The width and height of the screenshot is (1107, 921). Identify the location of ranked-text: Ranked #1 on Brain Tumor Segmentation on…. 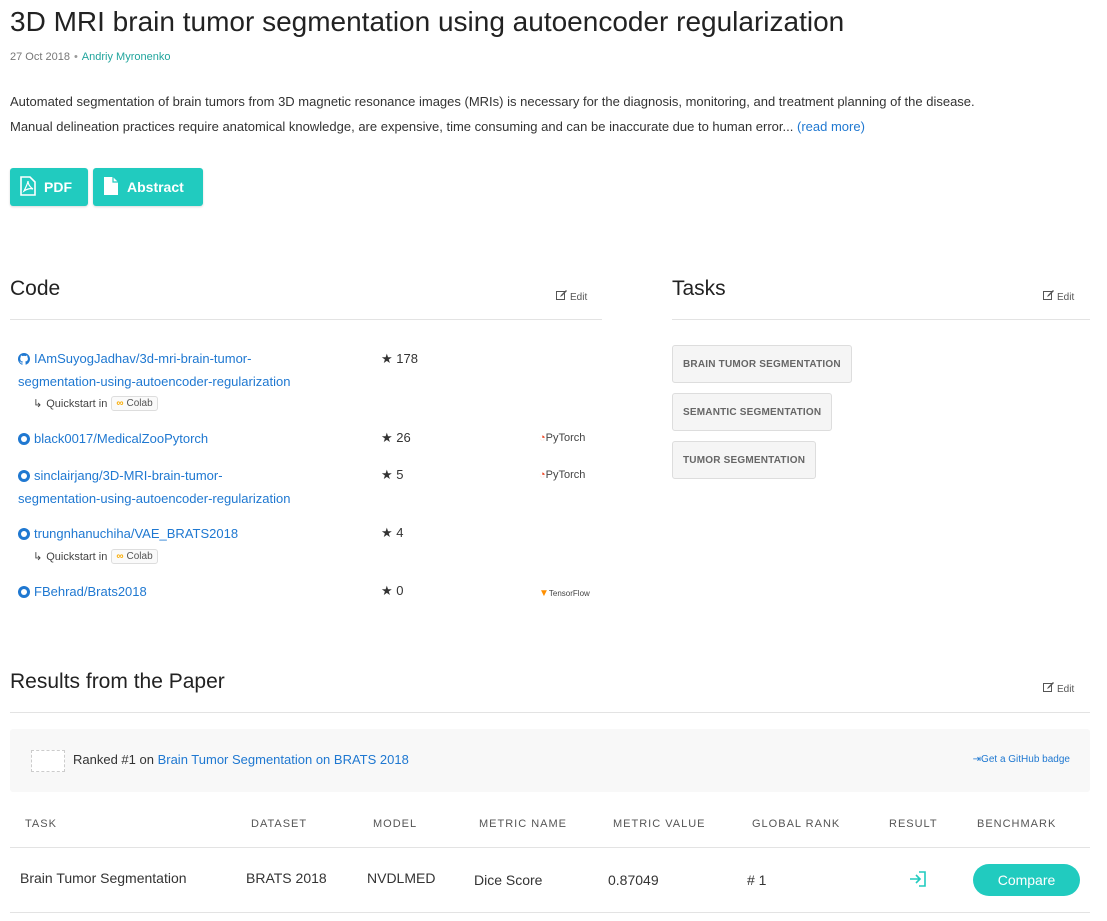
(241, 759).